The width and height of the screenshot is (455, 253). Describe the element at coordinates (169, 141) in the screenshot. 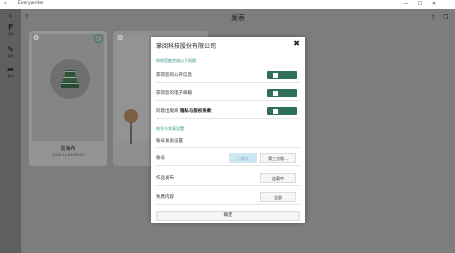

I see `settings-header: 账号发表设置` at that location.